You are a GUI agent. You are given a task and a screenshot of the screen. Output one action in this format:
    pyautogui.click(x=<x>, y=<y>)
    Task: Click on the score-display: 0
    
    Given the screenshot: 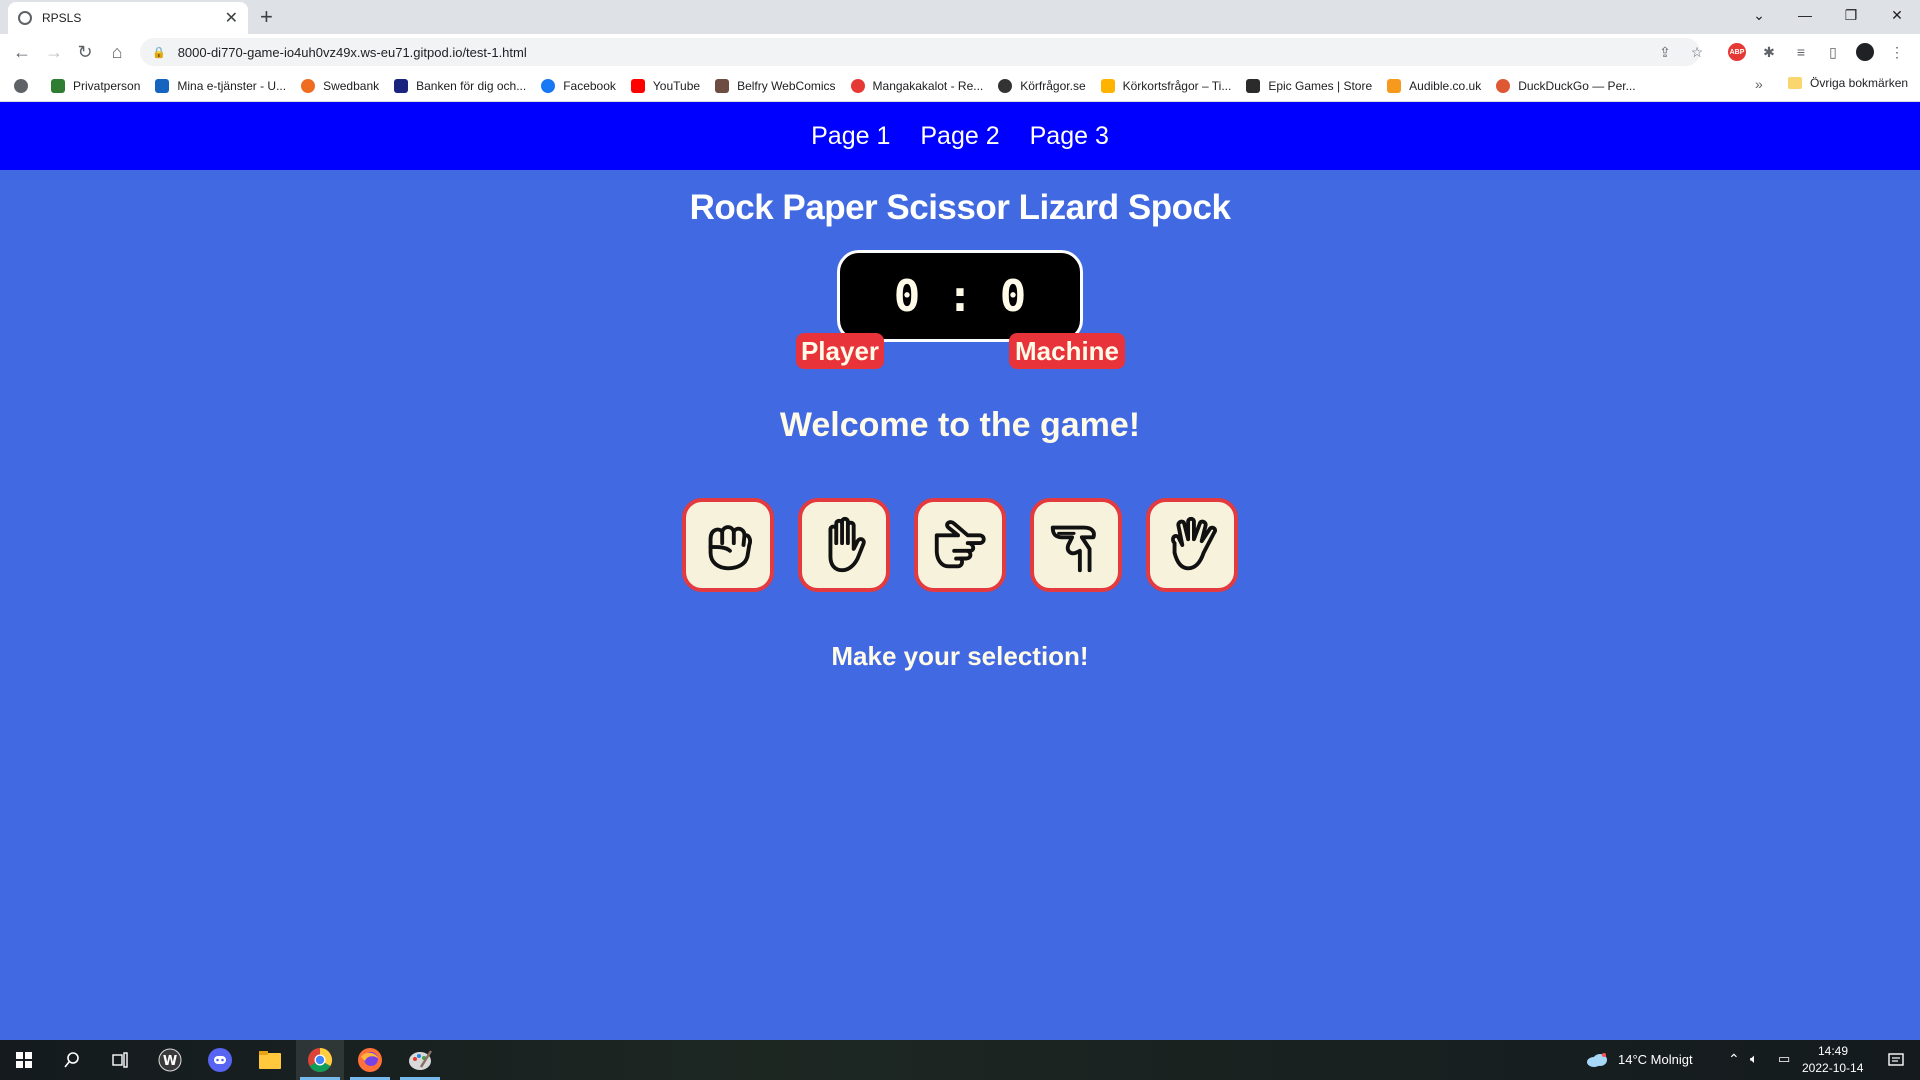 What is the action you would take?
    pyautogui.click(x=960, y=296)
    